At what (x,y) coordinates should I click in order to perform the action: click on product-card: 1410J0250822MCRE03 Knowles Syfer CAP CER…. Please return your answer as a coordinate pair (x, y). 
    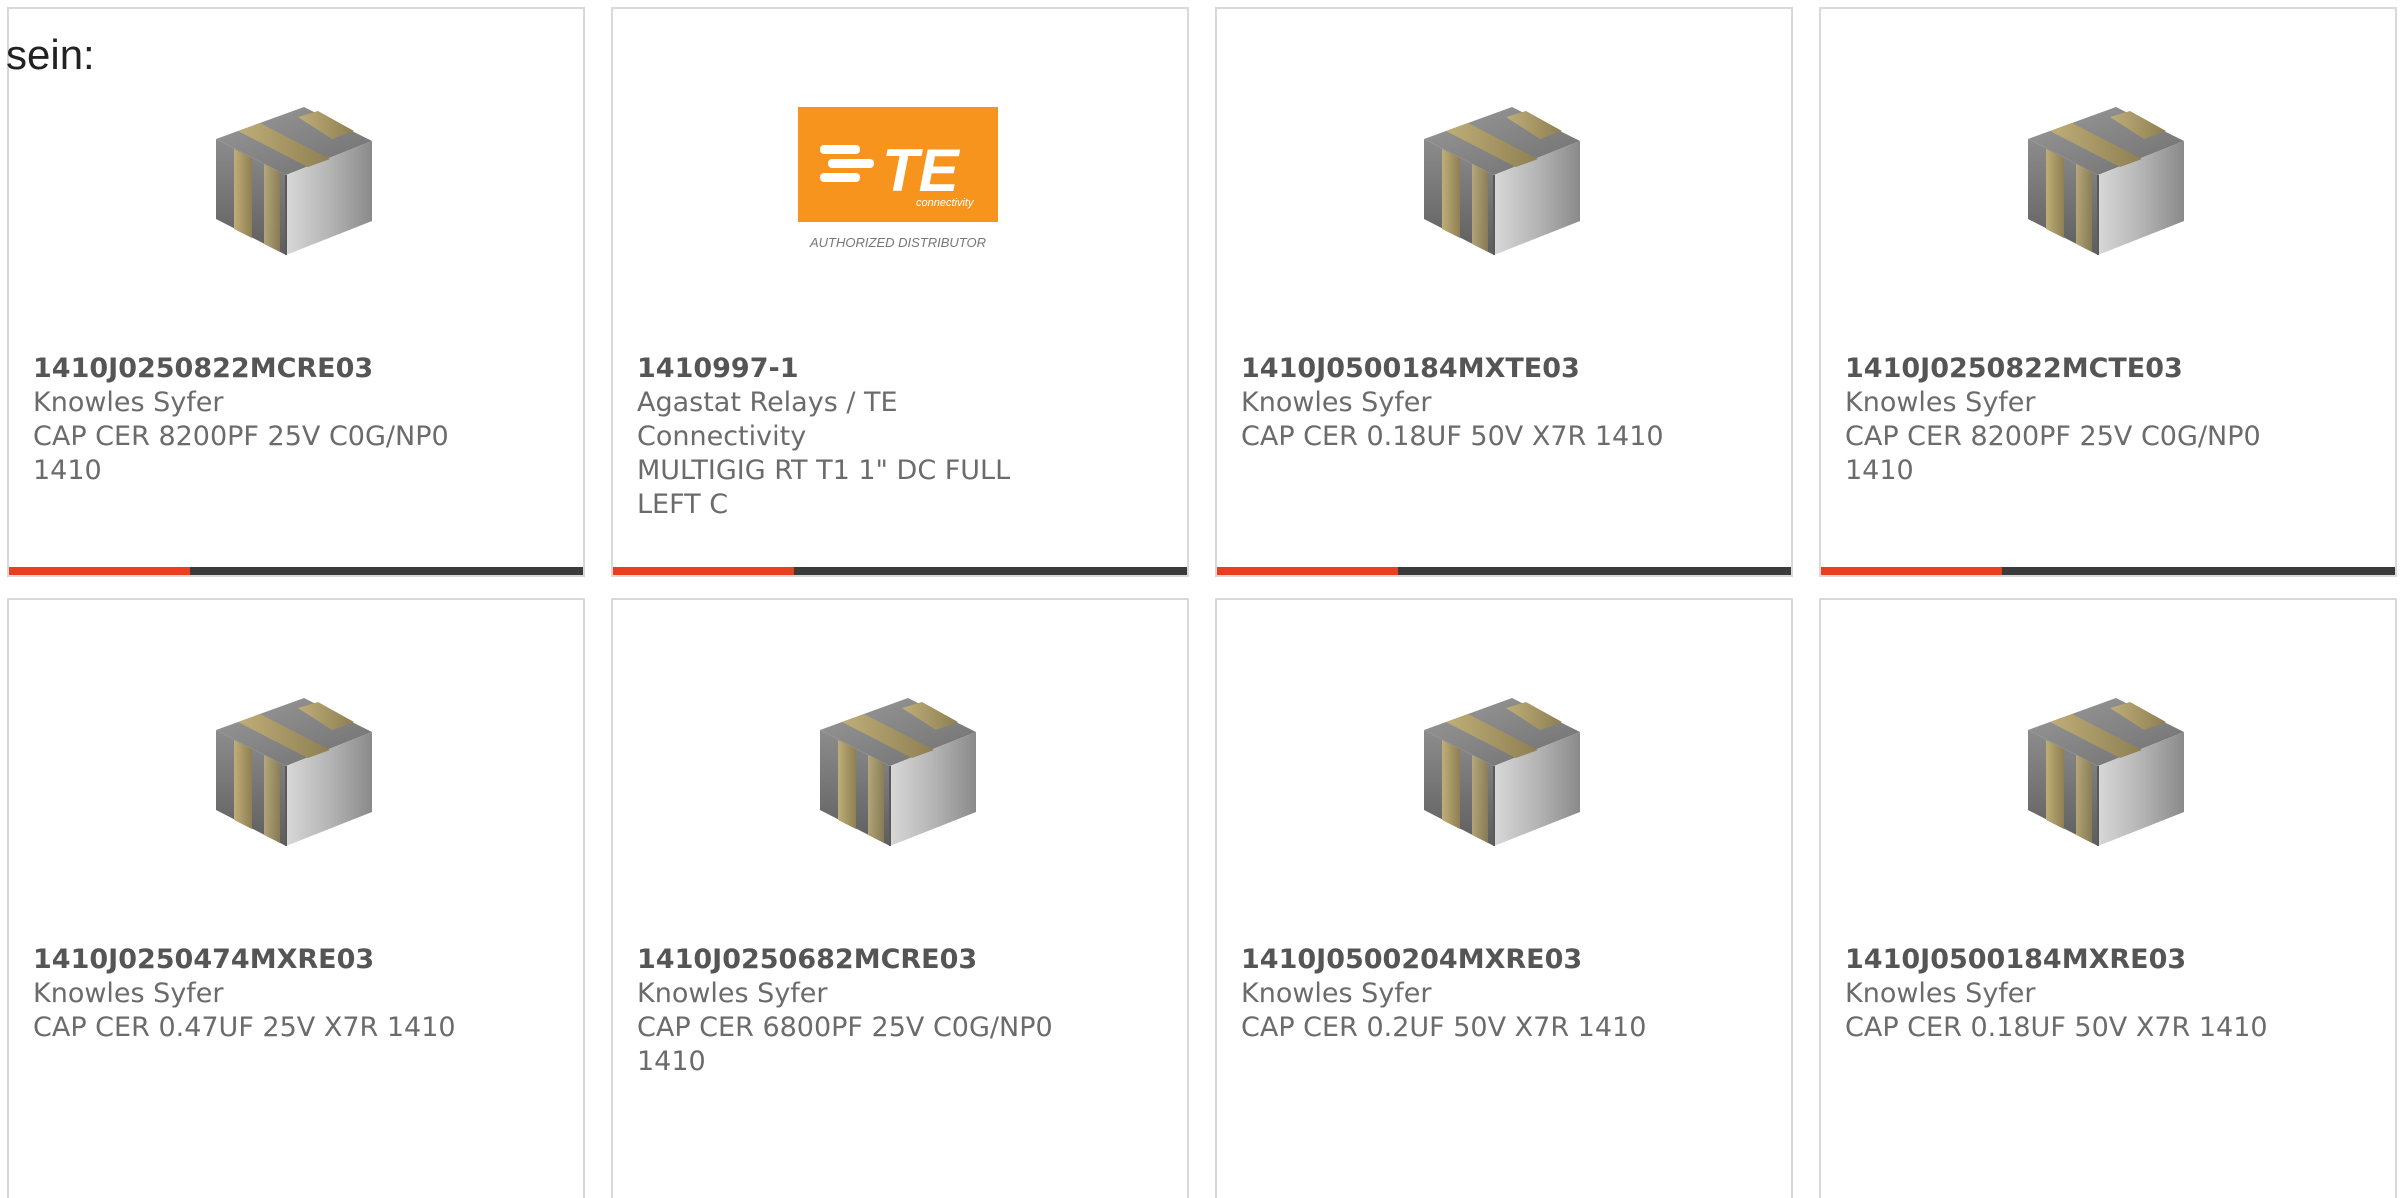
    Looking at the image, I should click on (296, 292).